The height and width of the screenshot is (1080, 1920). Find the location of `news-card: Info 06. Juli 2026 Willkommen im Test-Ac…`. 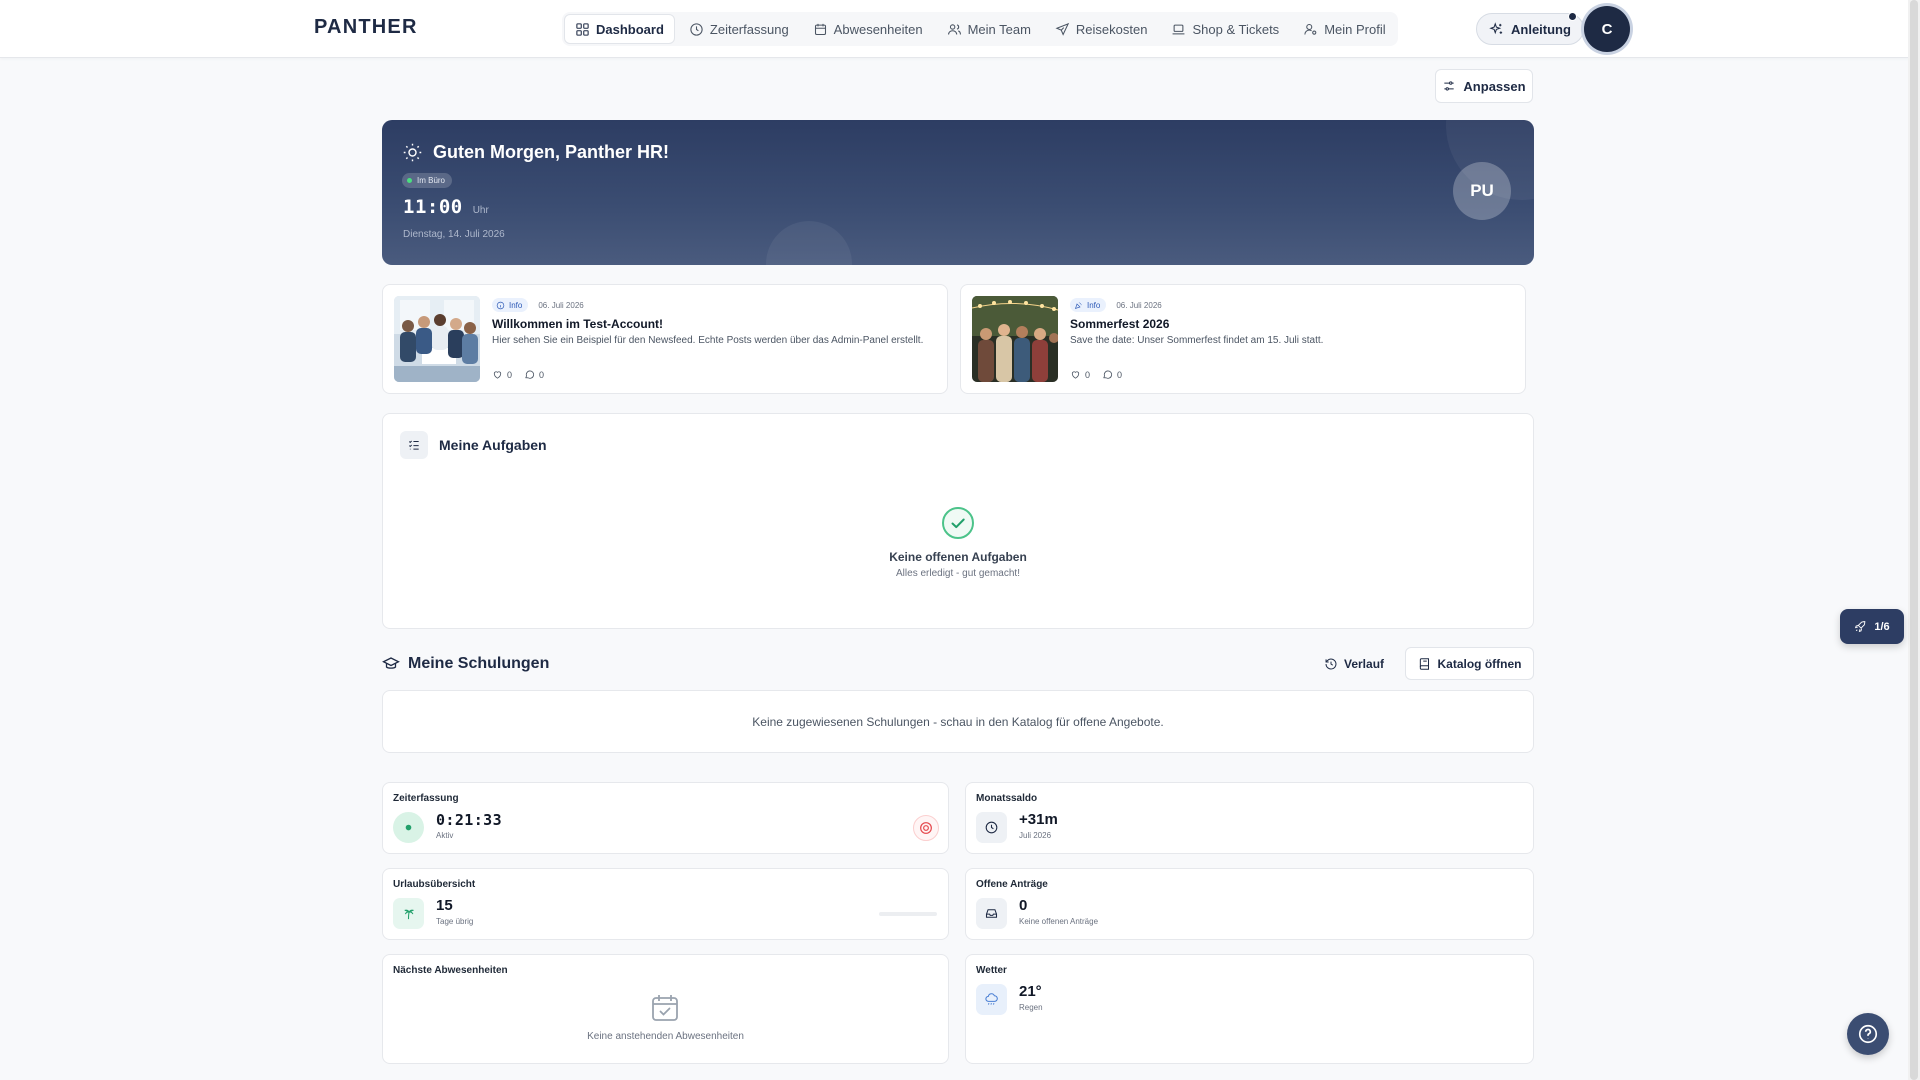

news-card: Info 06. Juli 2026 Willkommen im Test-Ac… is located at coordinates (665, 339).